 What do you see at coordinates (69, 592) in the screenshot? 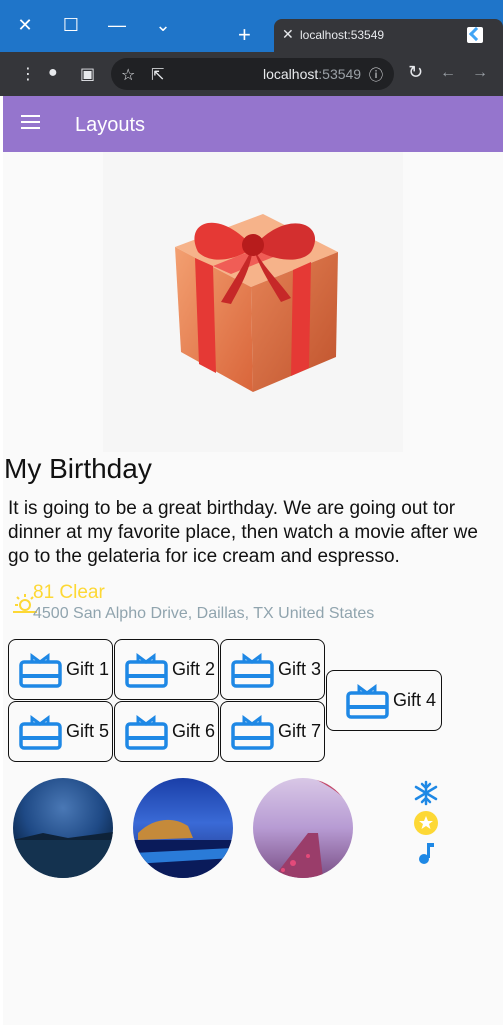
I see `weather-temperature: 81 Clear` at bounding box center [69, 592].